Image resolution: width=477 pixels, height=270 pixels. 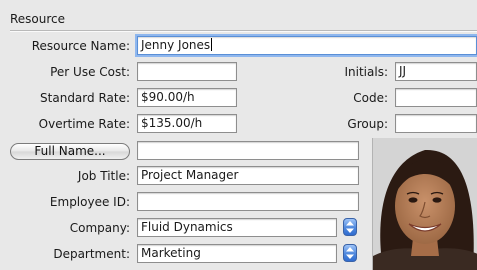 I want to click on company-stepper-icon, so click(x=350, y=227).